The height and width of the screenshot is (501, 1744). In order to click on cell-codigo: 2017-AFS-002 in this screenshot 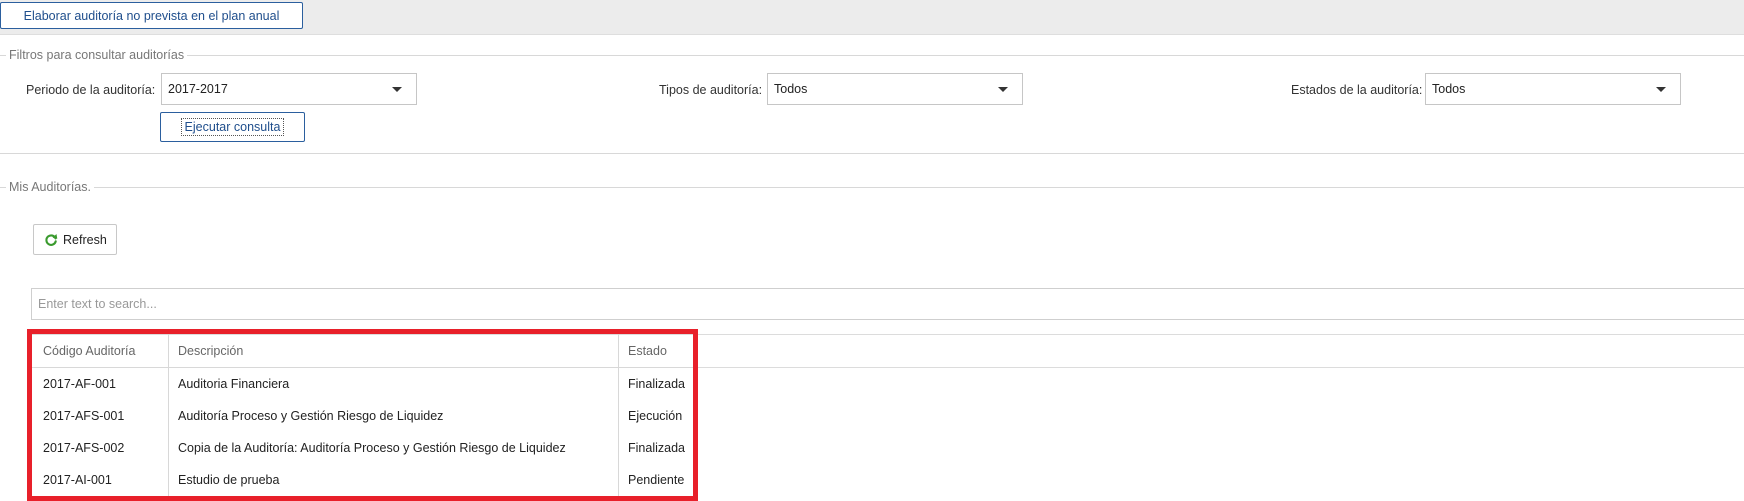, I will do `click(101, 448)`.